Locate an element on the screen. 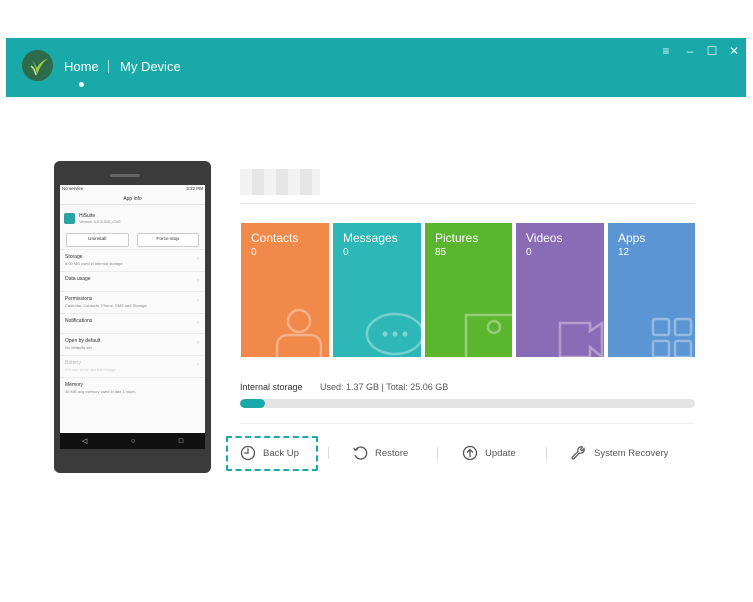 The width and height of the screenshot is (753, 602). restore-arrow-icon is located at coordinates (360, 453).